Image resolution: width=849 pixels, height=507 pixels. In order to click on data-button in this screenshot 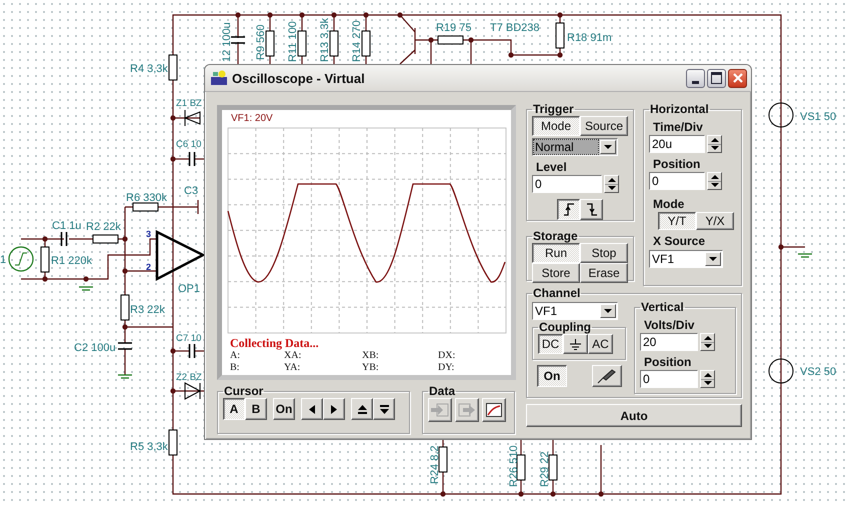, I will do `click(494, 410)`.